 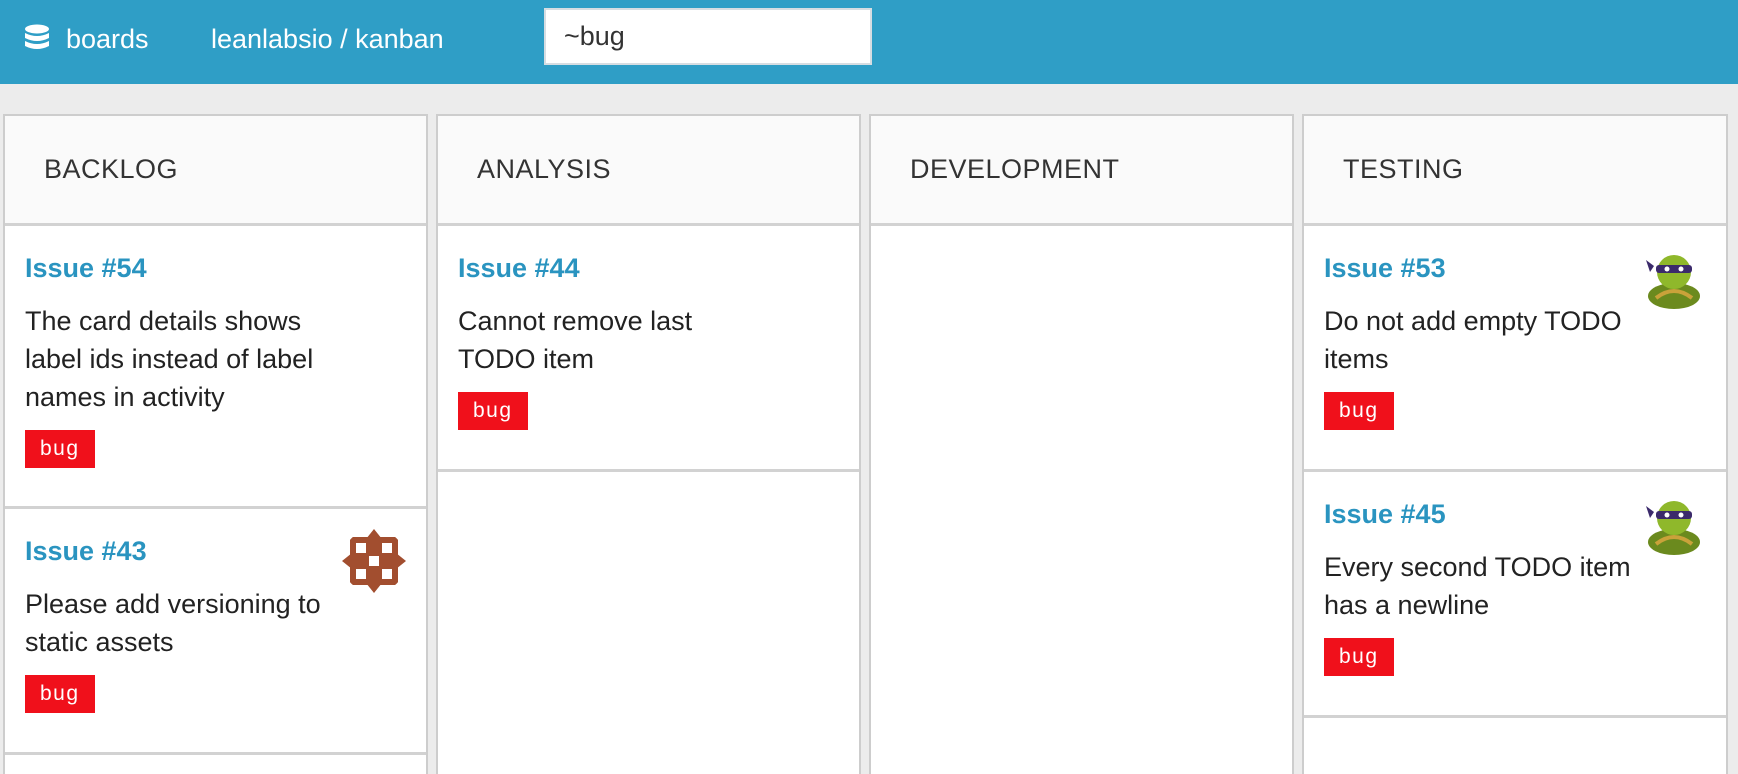 What do you see at coordinates (575, 340) in the screenshot?
I see `issue-description: Cannot remove last TODO item` at bounding box center [575, 340].